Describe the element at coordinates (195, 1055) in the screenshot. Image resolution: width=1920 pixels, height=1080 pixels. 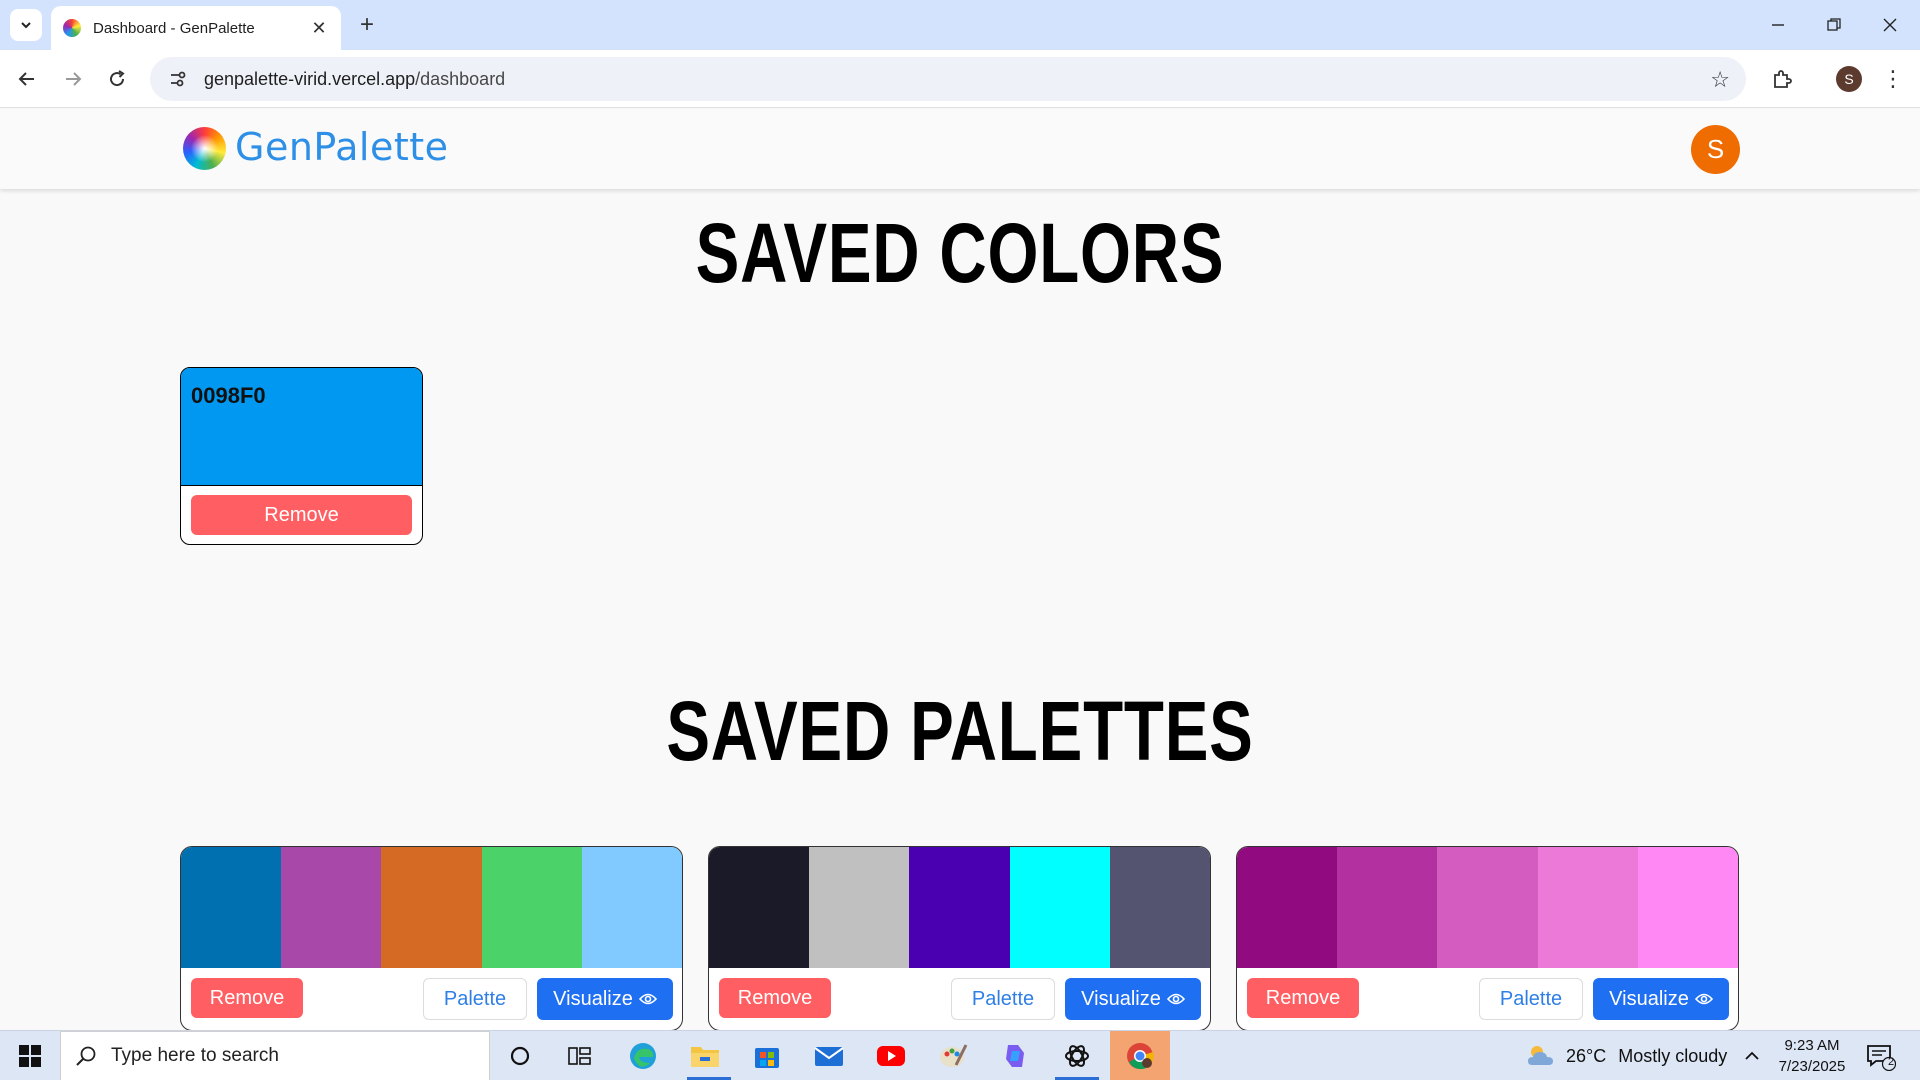
I see `taskbar-search-placeholder: Type here to search` at that location.